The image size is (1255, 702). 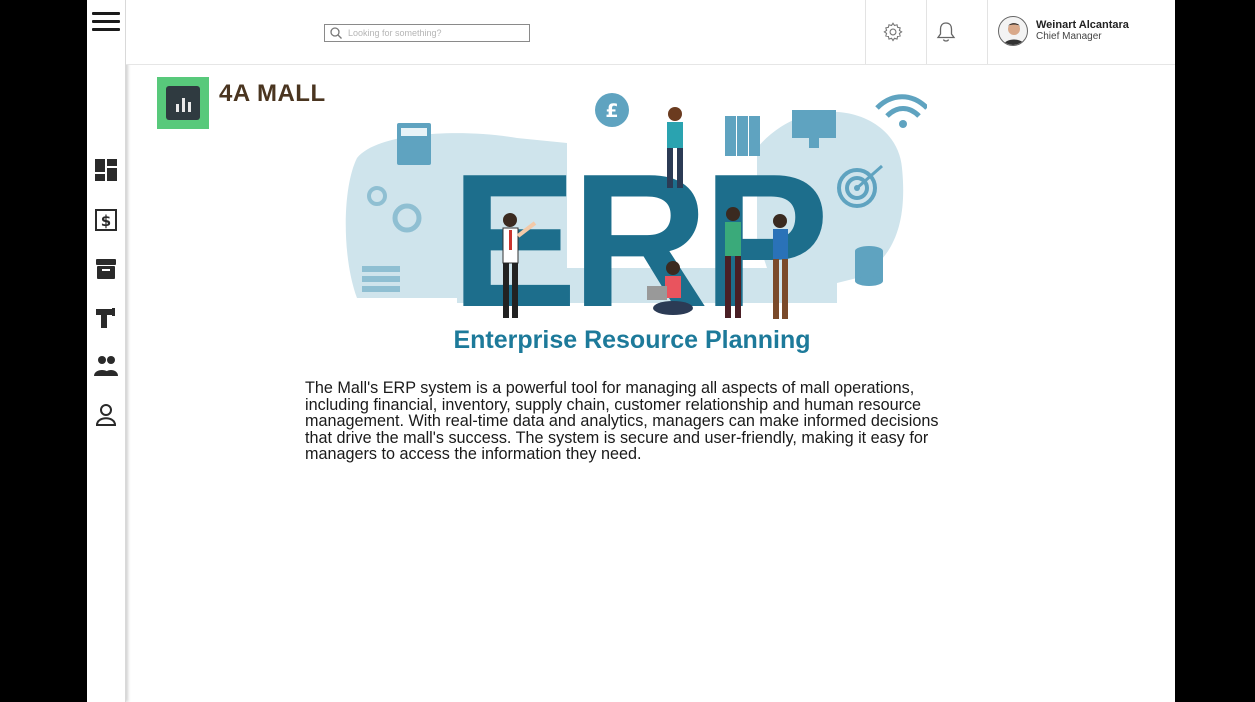 I want to click on gear-icon, so click(x=893, y=32).